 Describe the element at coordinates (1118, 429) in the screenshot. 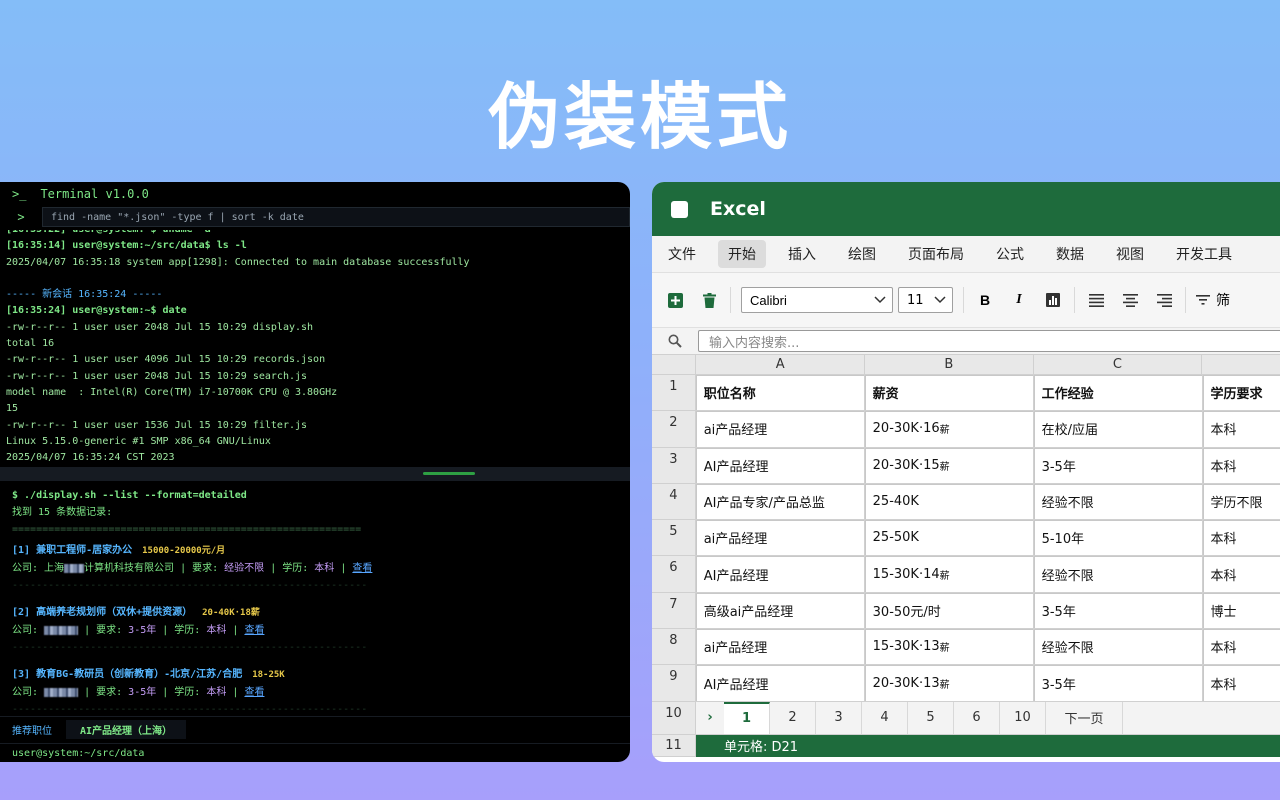

I see `cell: 在校/应届` at that location.